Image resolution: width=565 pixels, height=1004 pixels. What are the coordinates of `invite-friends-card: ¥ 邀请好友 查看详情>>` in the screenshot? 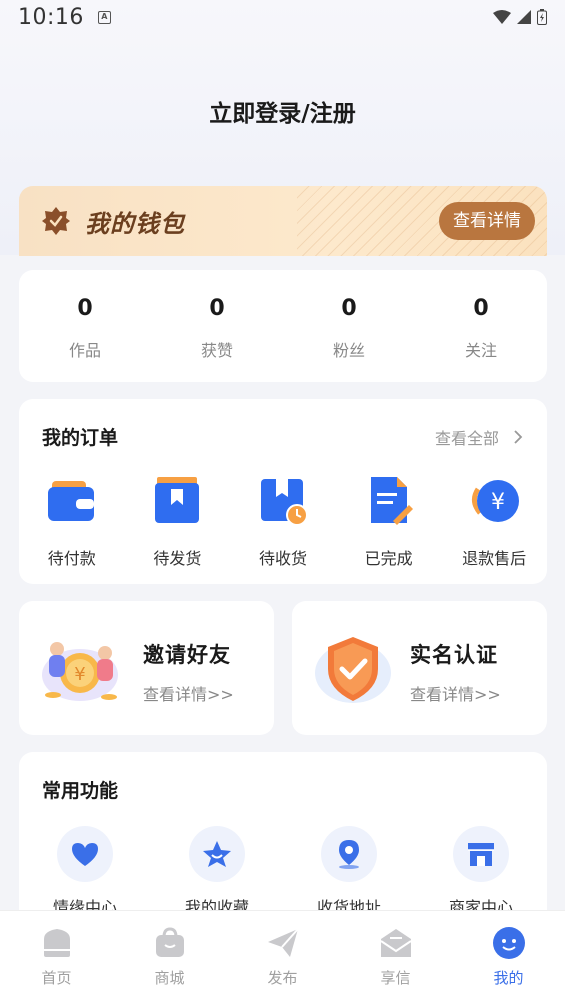 It's located at (146, 668).